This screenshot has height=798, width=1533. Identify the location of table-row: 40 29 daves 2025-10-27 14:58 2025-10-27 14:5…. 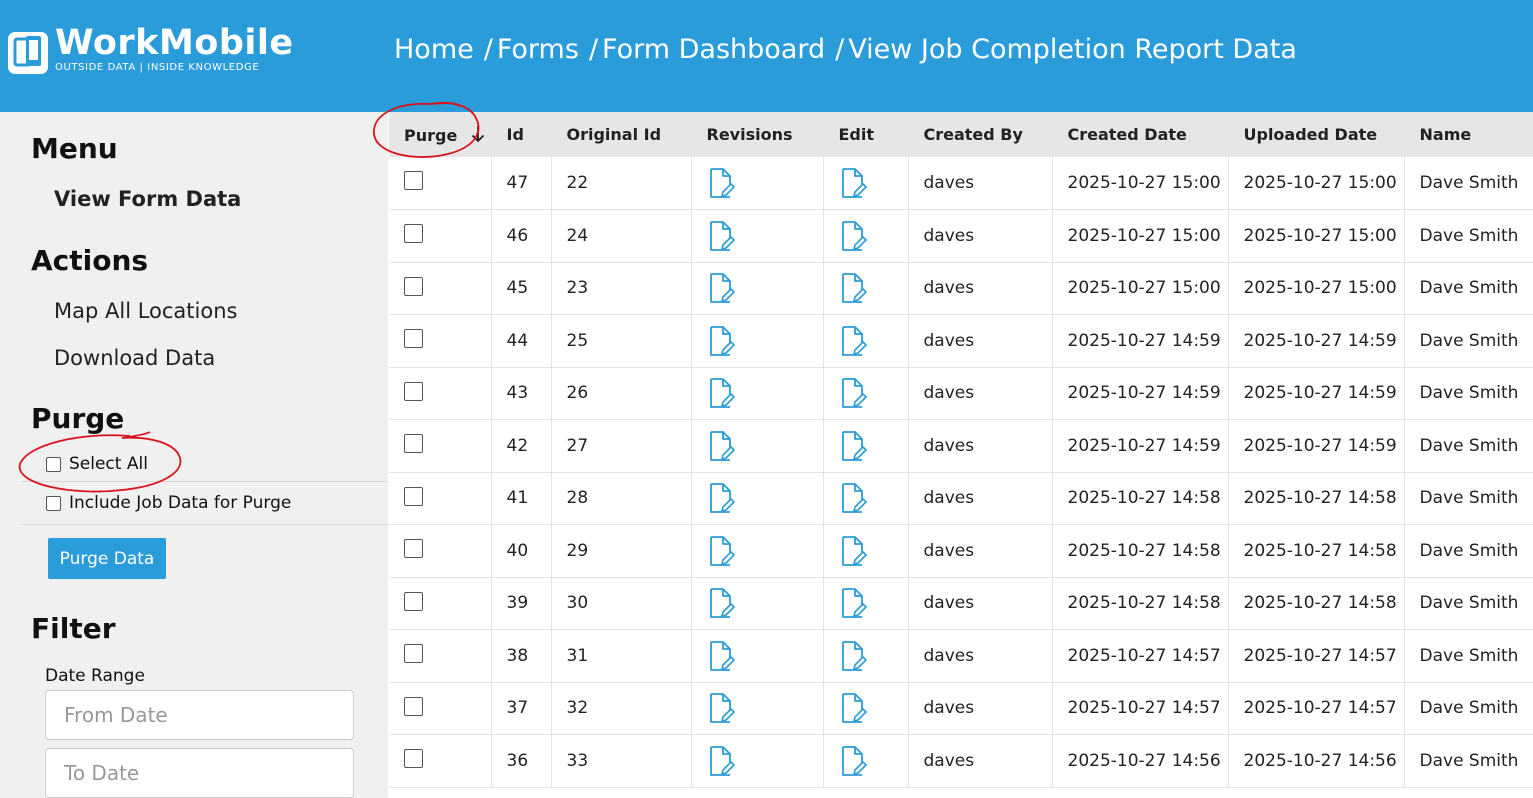
(961, 551).